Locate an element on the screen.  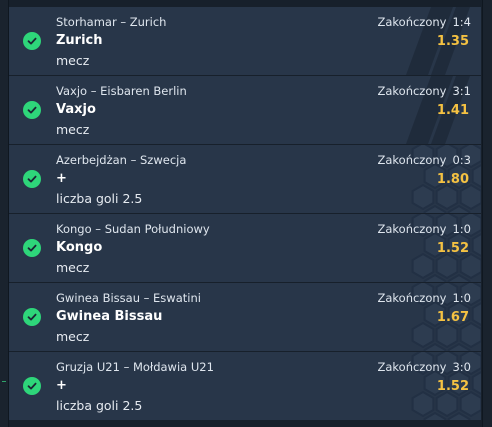
match-name: Kongo – Sudan Południowy is located at coordinates (133, 229).